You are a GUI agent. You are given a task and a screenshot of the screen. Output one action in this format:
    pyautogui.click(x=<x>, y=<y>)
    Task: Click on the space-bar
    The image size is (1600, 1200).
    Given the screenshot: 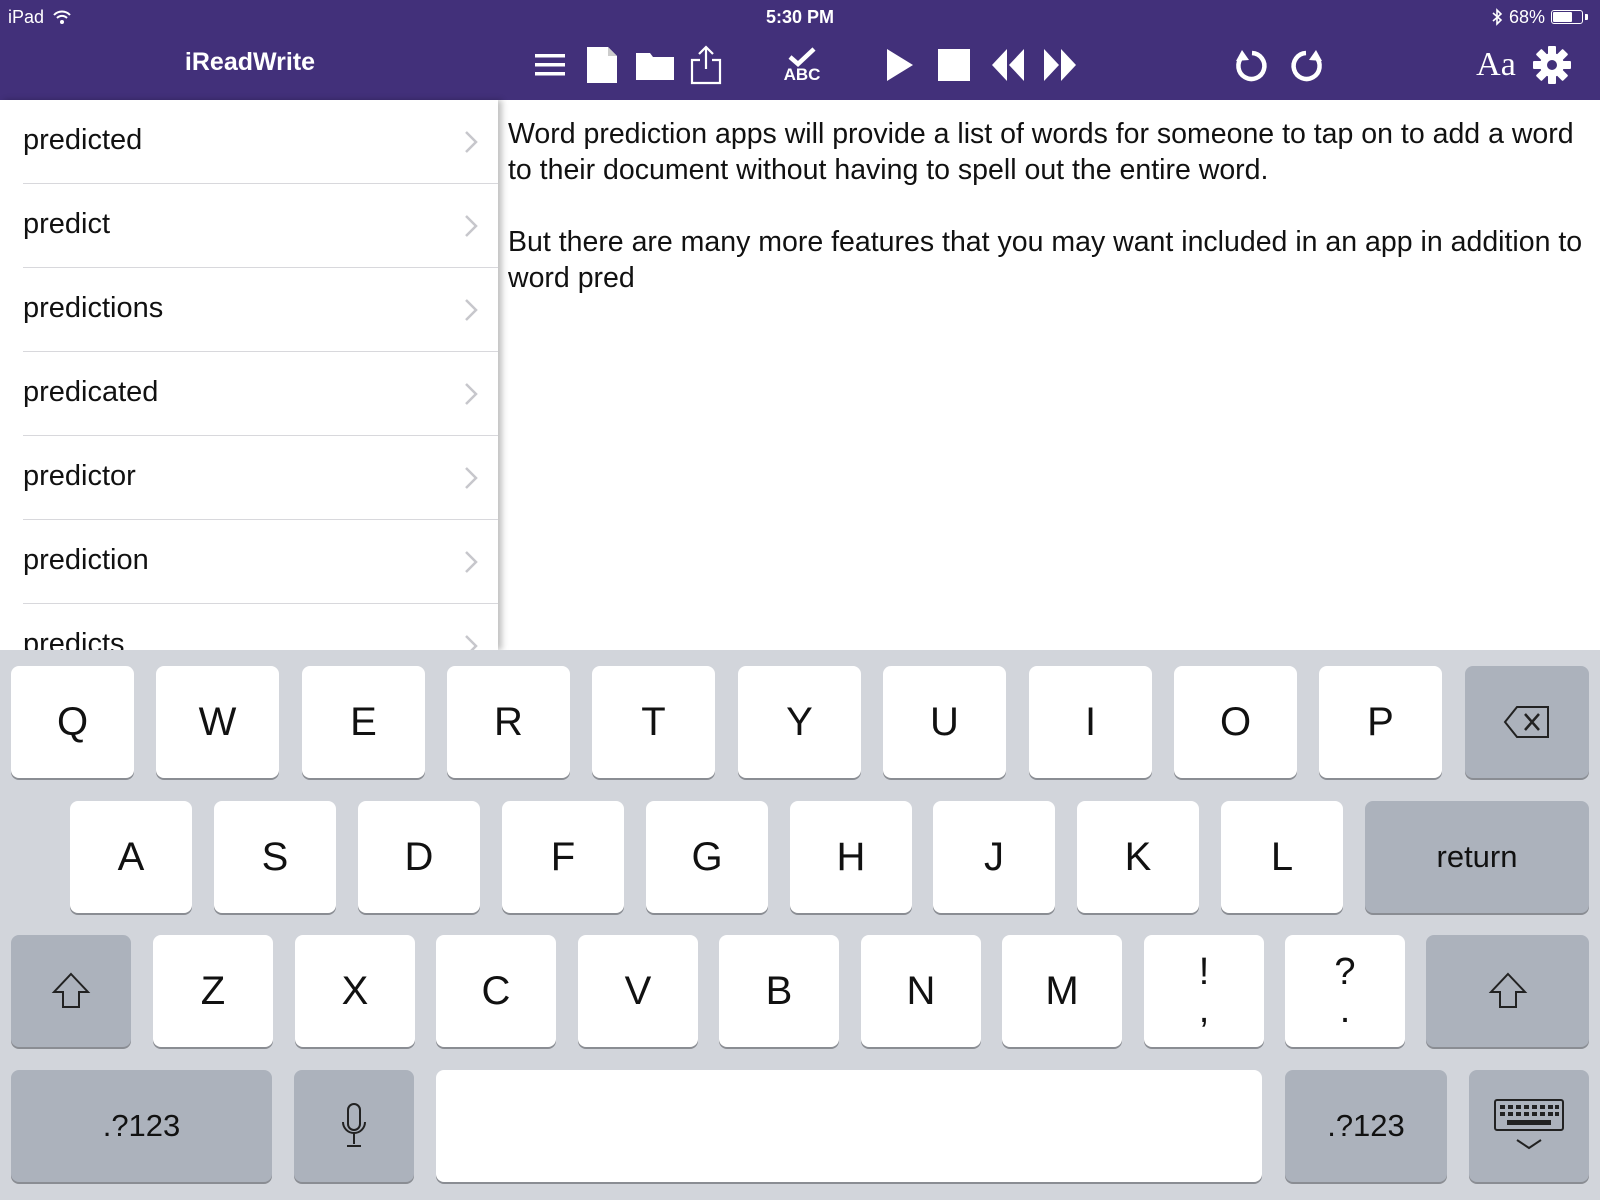 What is the action you would take?
    pyautogui.click(x=849, y=1126)
    